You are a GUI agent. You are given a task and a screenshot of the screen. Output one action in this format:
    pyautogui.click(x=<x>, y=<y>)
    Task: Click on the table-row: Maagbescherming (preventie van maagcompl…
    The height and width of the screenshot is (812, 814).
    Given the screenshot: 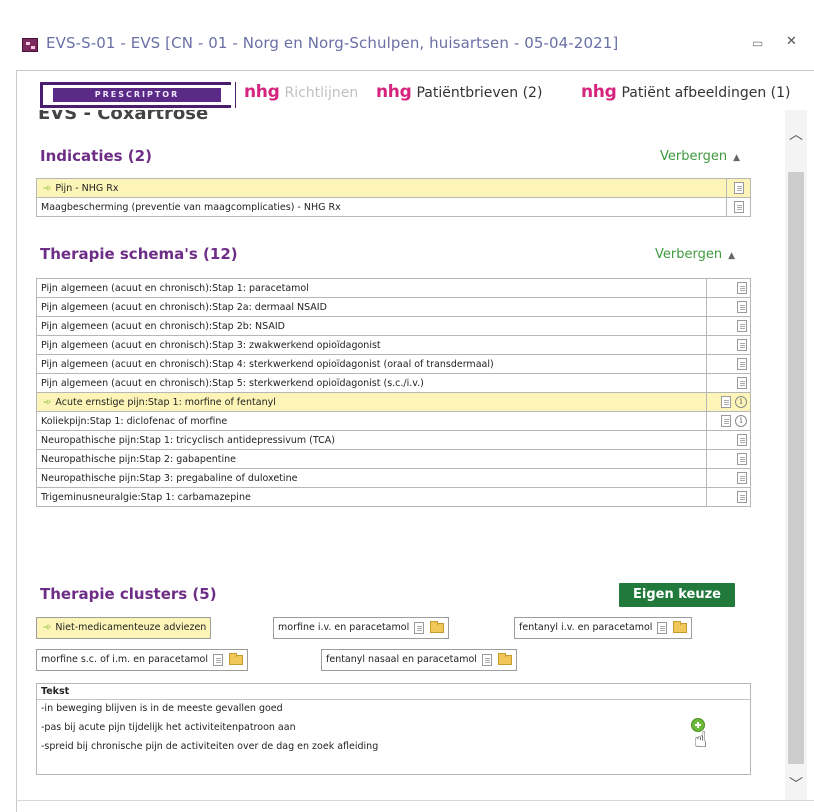 What is the action you would take?
    pyautogui.click(x=393, y=207)
    